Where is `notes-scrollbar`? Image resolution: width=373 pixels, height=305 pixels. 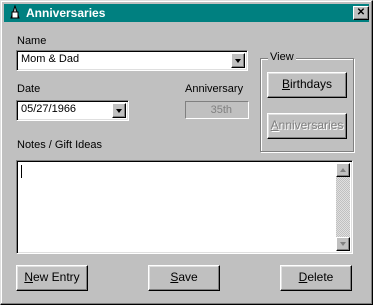
notes-scrollbar is located at coordinates (343, 207).